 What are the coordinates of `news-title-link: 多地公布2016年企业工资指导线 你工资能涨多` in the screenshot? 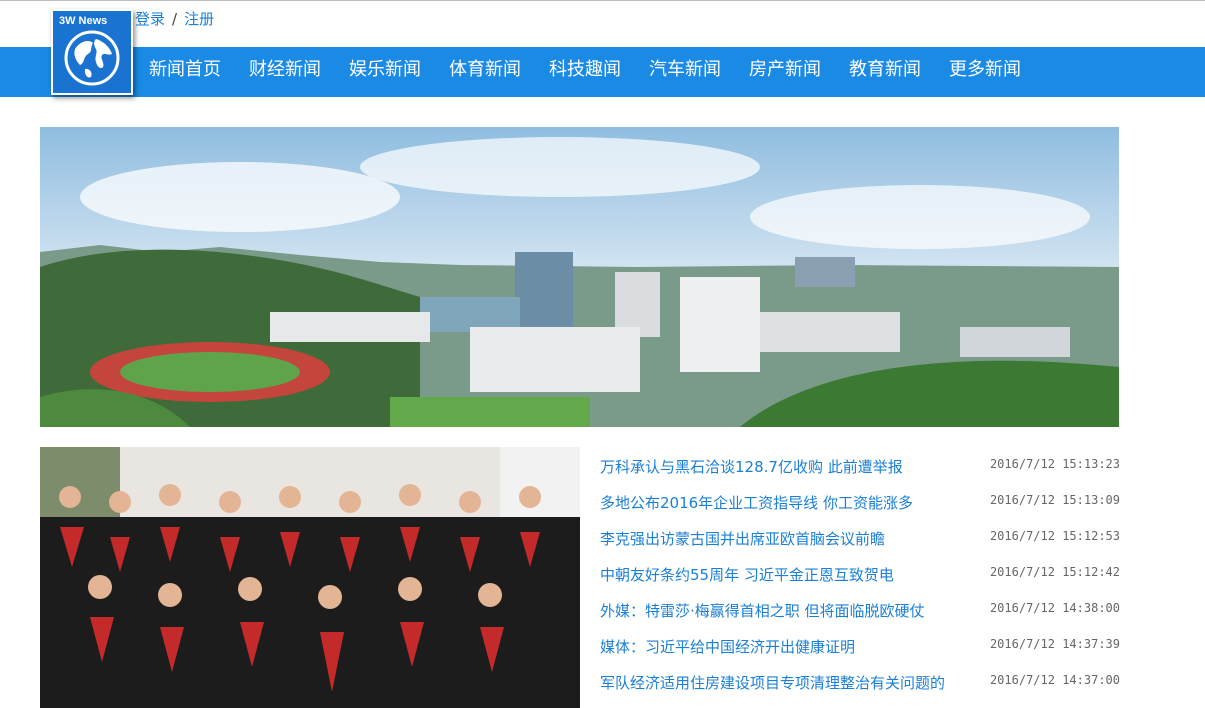 It's located at (787, 502).